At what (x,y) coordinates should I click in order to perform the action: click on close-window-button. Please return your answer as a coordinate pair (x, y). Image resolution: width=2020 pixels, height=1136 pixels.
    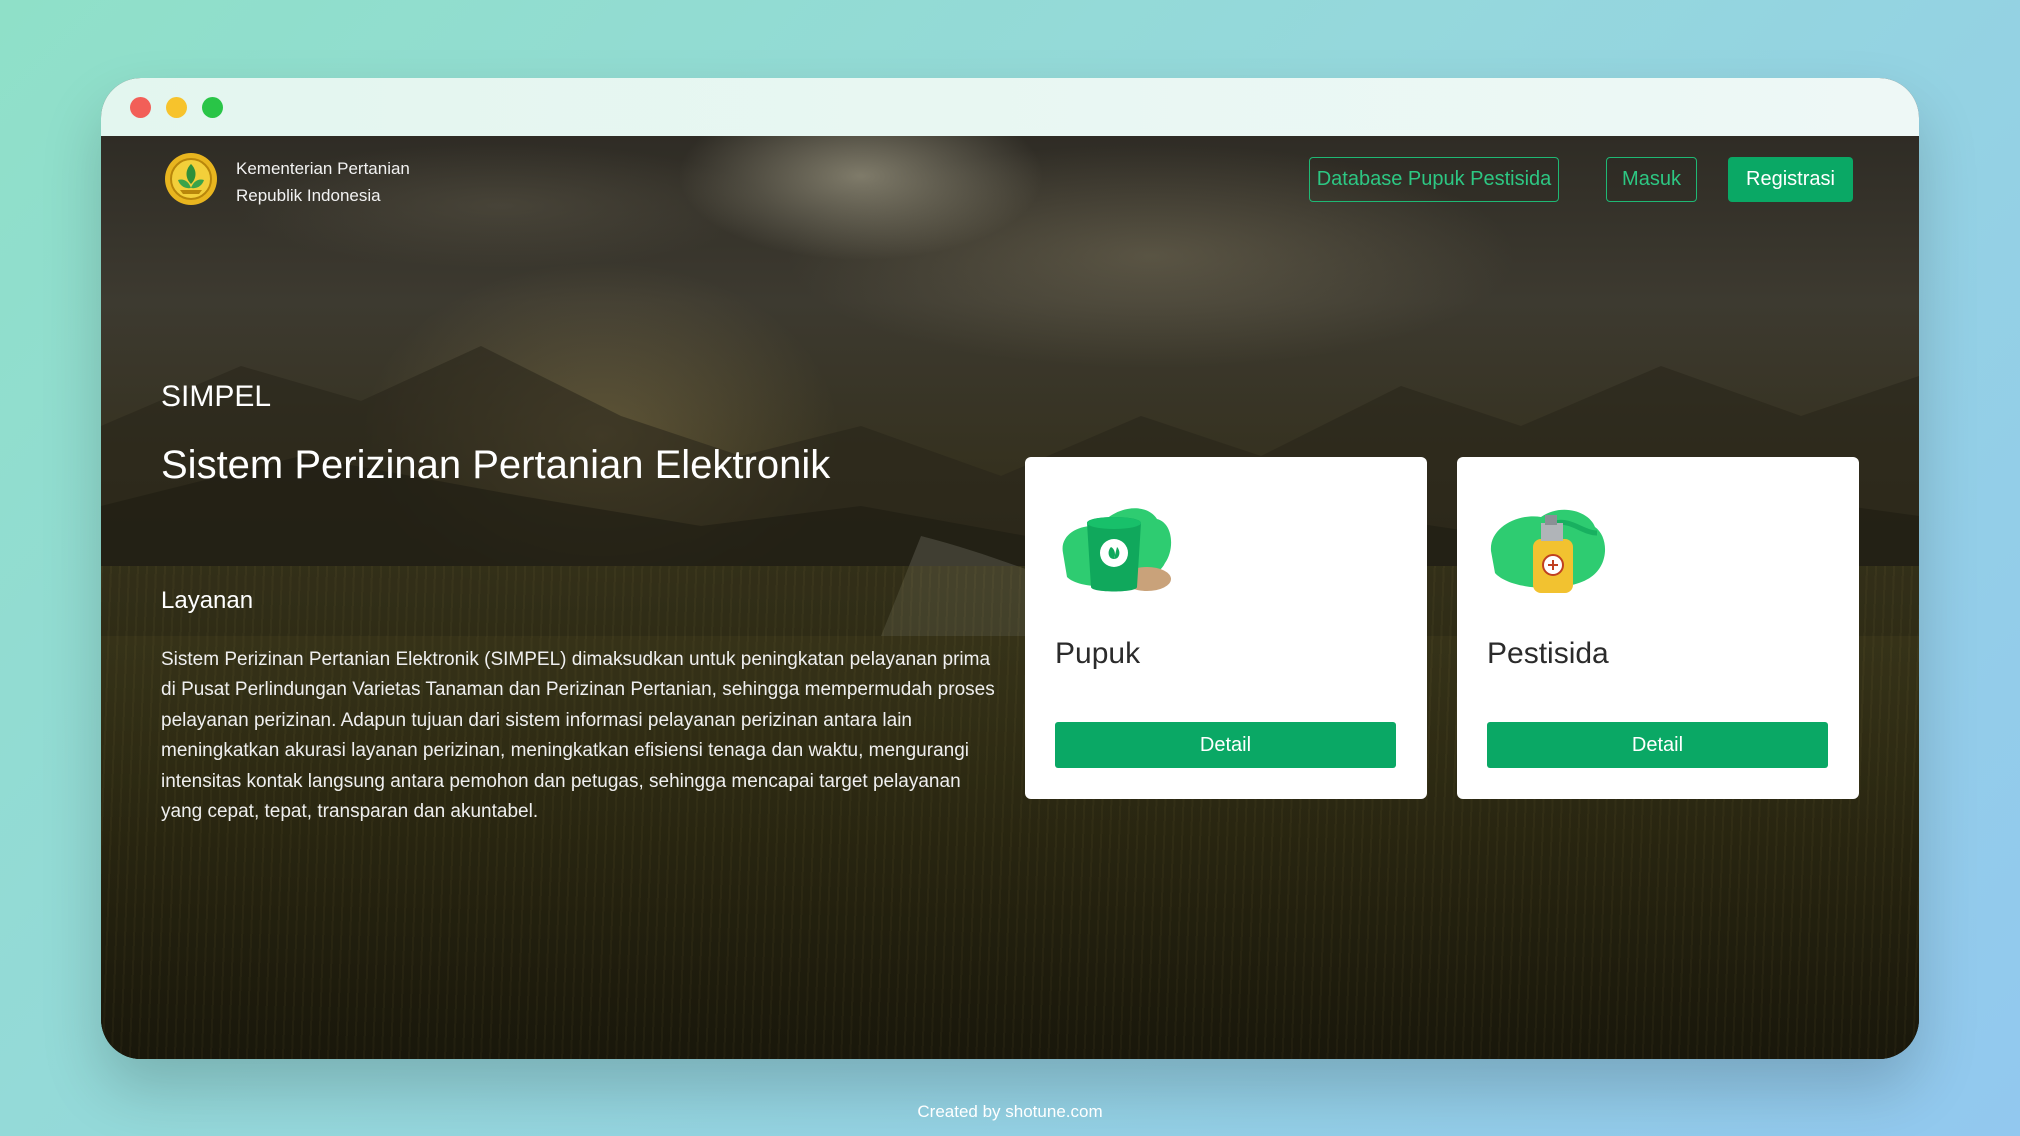
    Looking at the image, I should click on (140, 107).